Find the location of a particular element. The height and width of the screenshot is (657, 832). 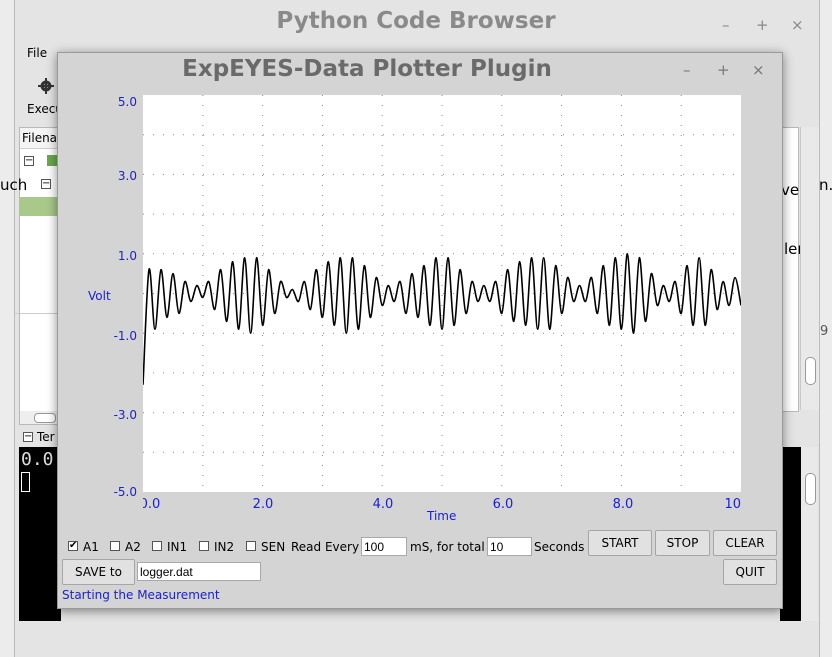

ms-total-label: mS, for total is located at coordinates (447, 547).